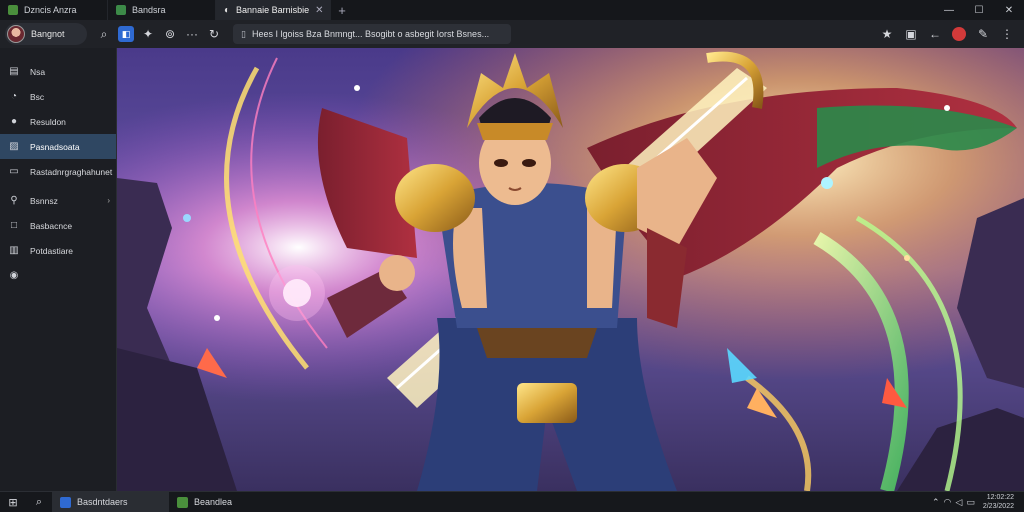  I want to click on sidebar-item-2: ◔ Bsc, so click(58, 96).